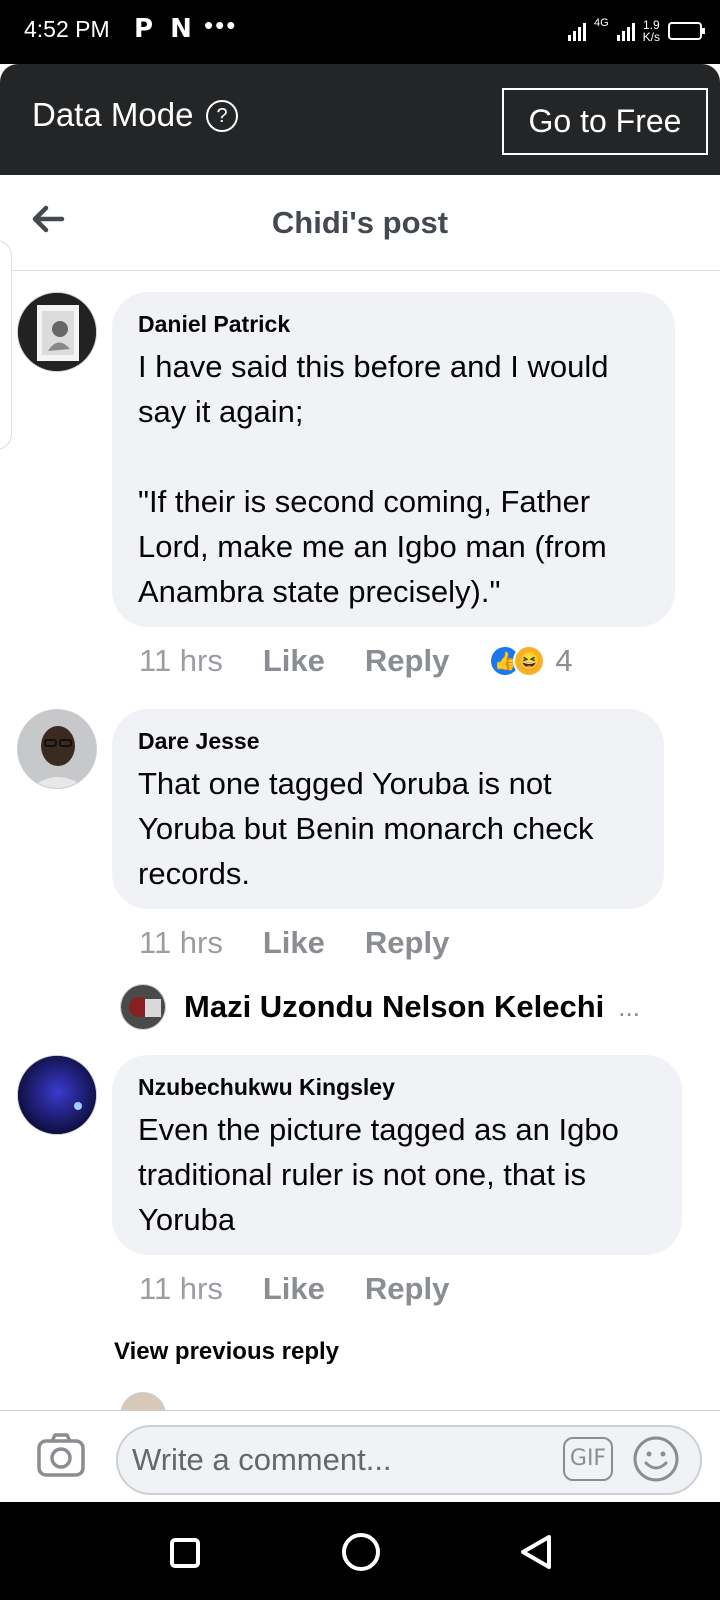 The width and height of the screenshot is (720, 1600). What do you see at coordinates (393, 324) in the screenshot?
I see `comment-author: Daniel Patrick` at bounding box center [393, 324].